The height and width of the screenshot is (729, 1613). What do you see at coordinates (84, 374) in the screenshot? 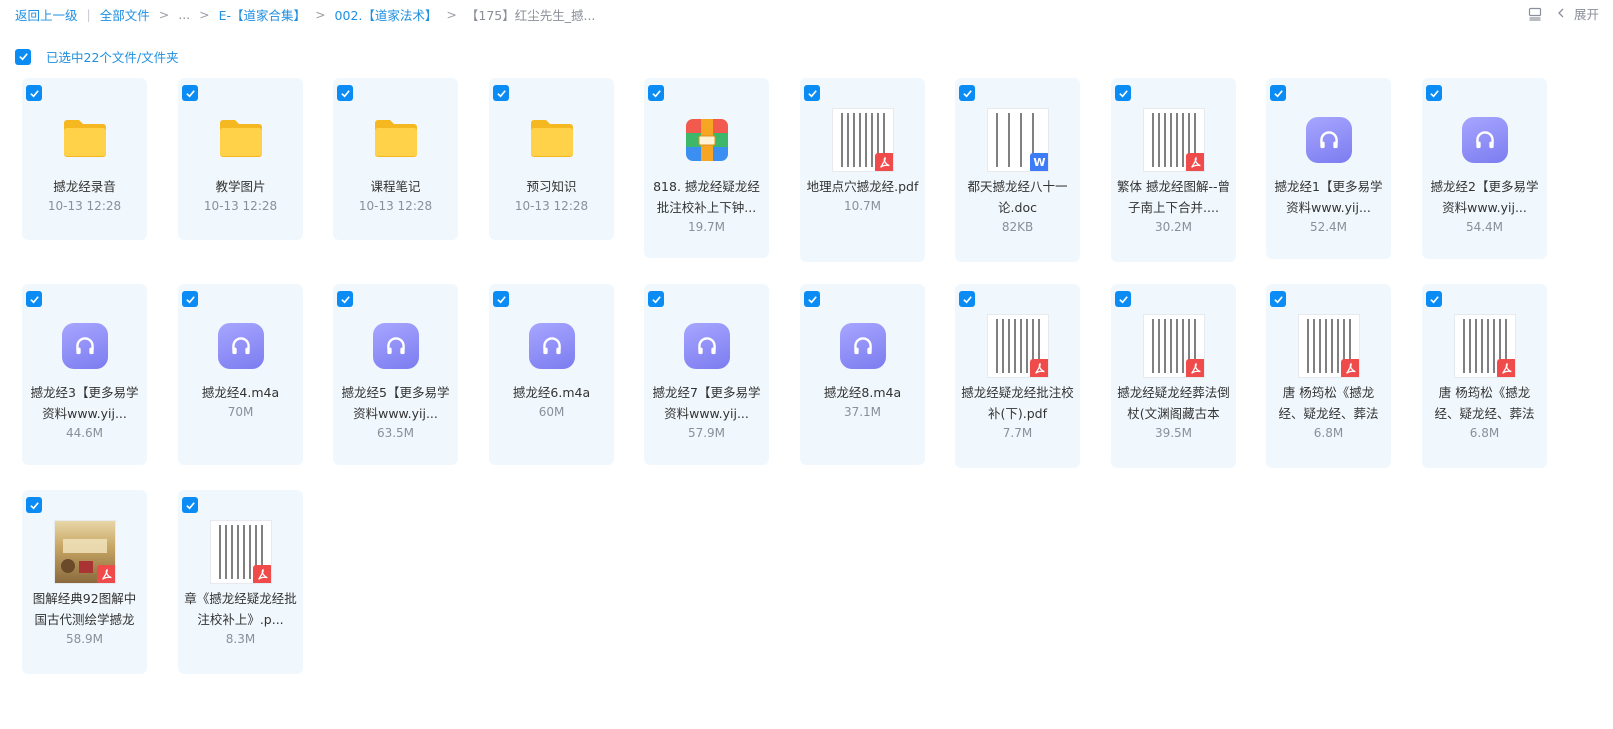
I see `file-card: 撼龙经3【更多易学资料www.yij... 44.6M` at bounding box center [84, 374].